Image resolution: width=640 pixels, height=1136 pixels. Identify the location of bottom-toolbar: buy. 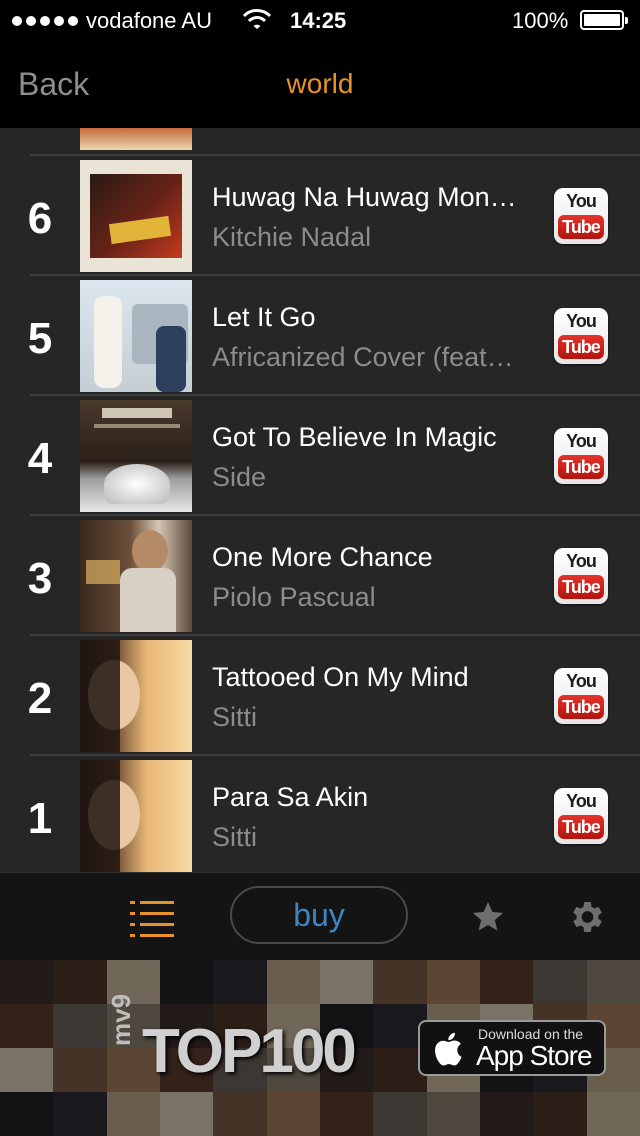
(320, 916).